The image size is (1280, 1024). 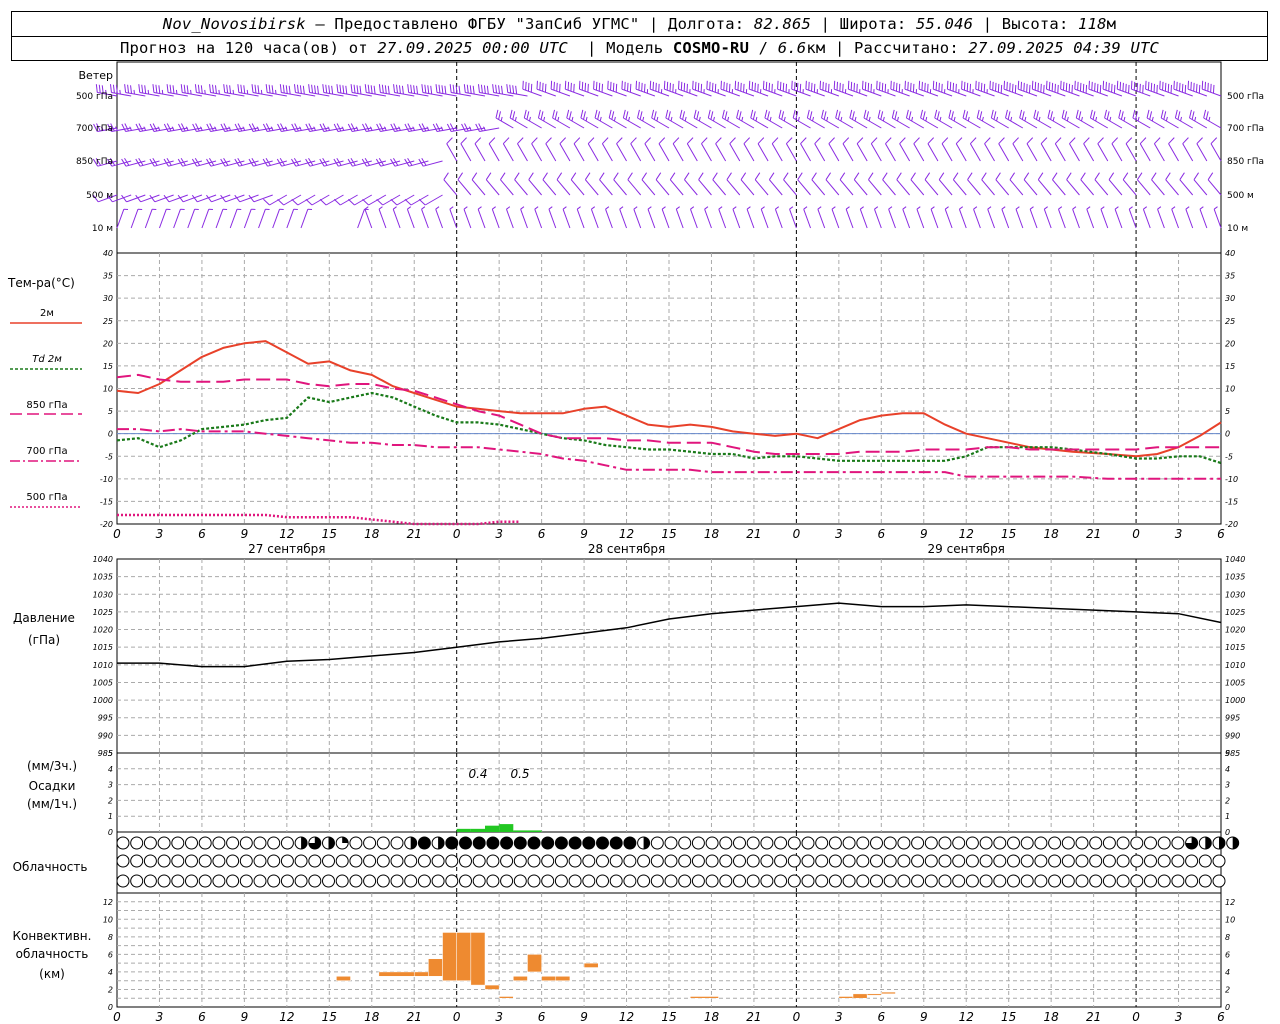 What do you see at coordinates (47, 313) in the screenshot?
I see `legend-t2m: 2м` at bounding box center [47, 313].